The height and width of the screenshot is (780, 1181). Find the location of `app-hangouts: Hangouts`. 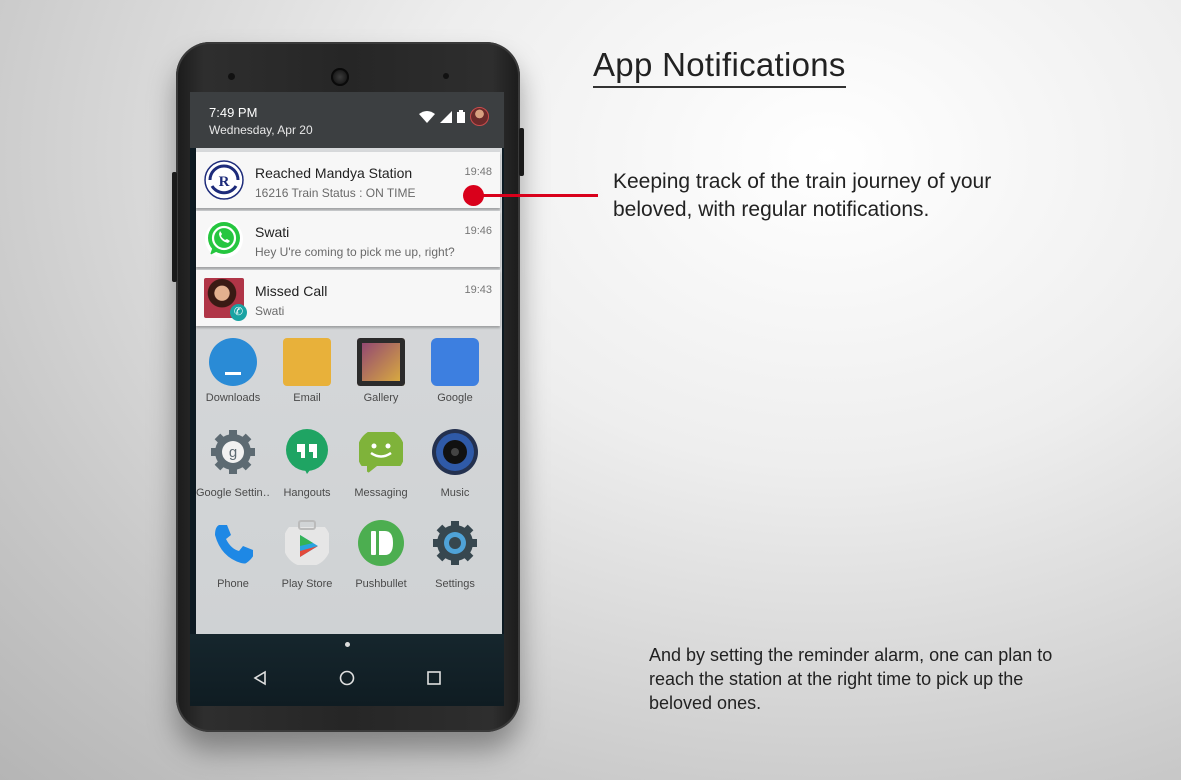

app-hangouts: Hangouts is located at coordinates (307, 463).